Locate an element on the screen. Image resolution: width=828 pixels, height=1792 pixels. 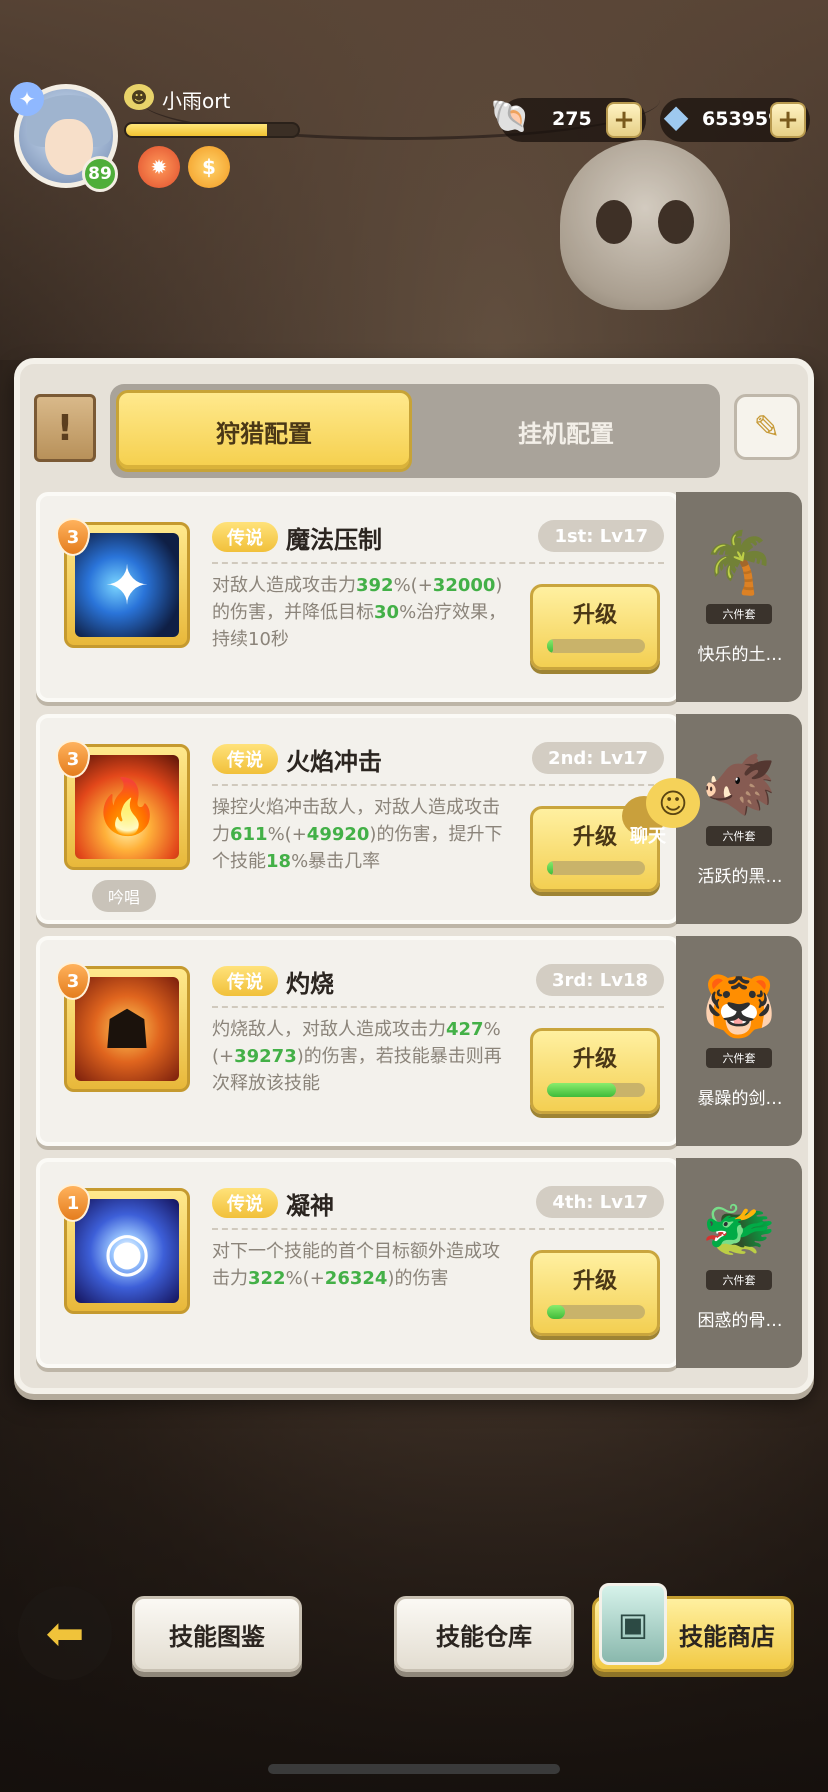
skill-description: 对下一个技能的首个目标额外造成攻击力322%(+26324)的伤害 is located at coordinates (360, 1265).